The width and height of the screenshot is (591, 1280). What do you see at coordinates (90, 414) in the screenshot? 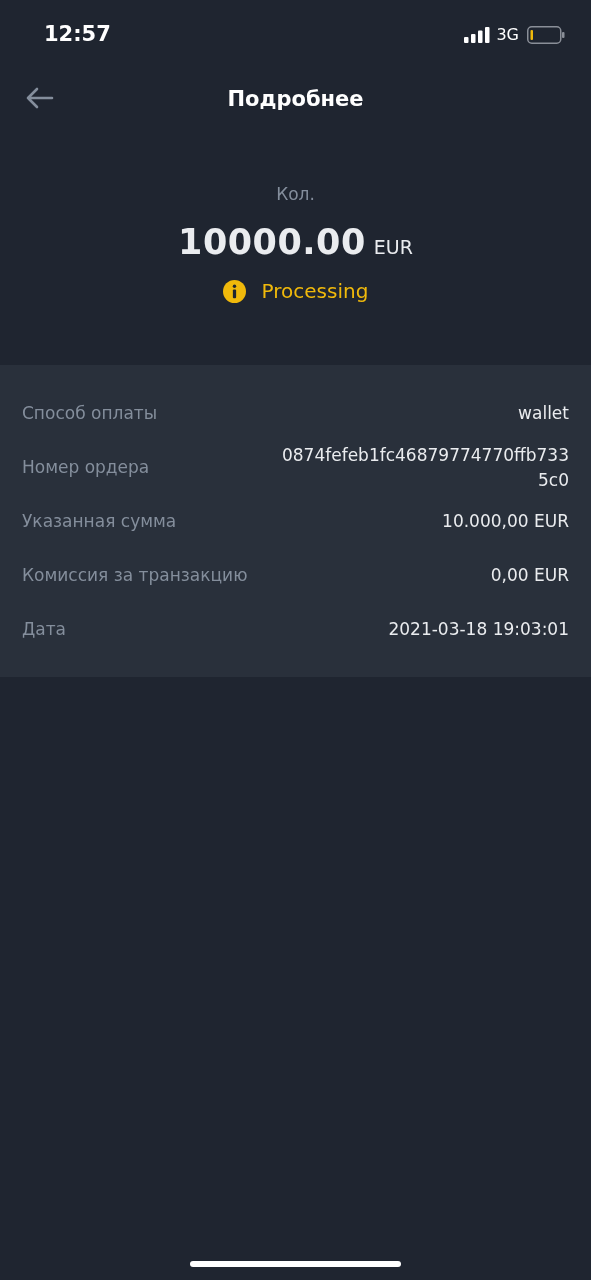
I see `detail-label: Способ оплаты` at bounding box center [90, 414].